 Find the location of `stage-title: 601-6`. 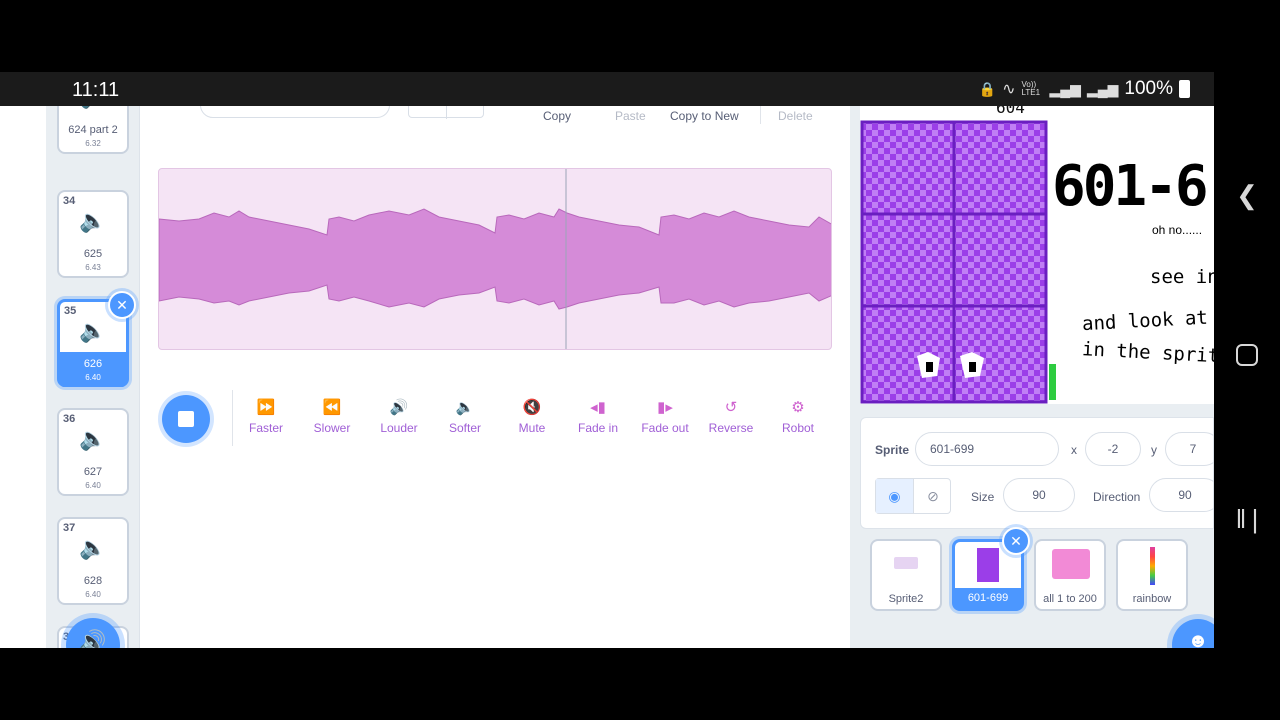

stage-title: 601-6 is located at coordinates (1130, 186).